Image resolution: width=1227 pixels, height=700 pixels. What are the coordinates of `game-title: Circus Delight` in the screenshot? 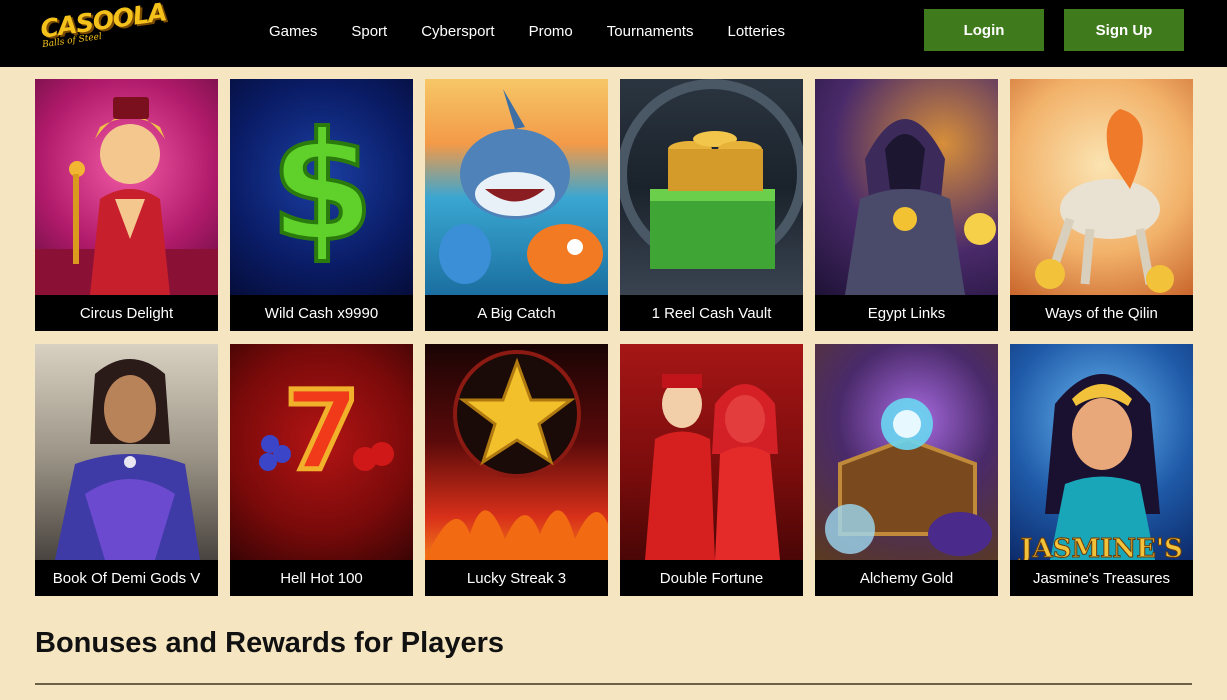 It's located at (126, 313).